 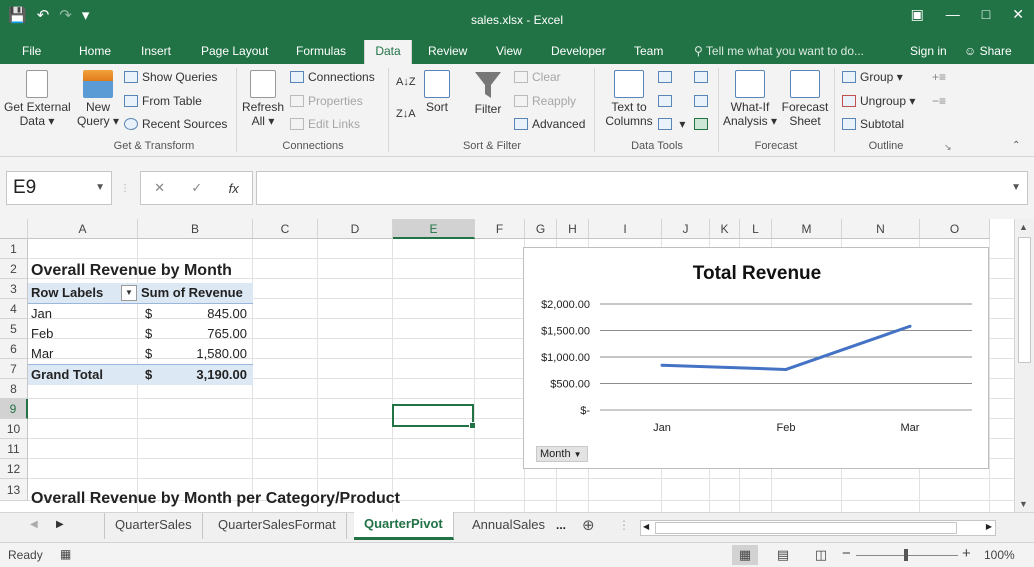 I want to click on zoom-out-icon: −, so click(x=846, y=553).